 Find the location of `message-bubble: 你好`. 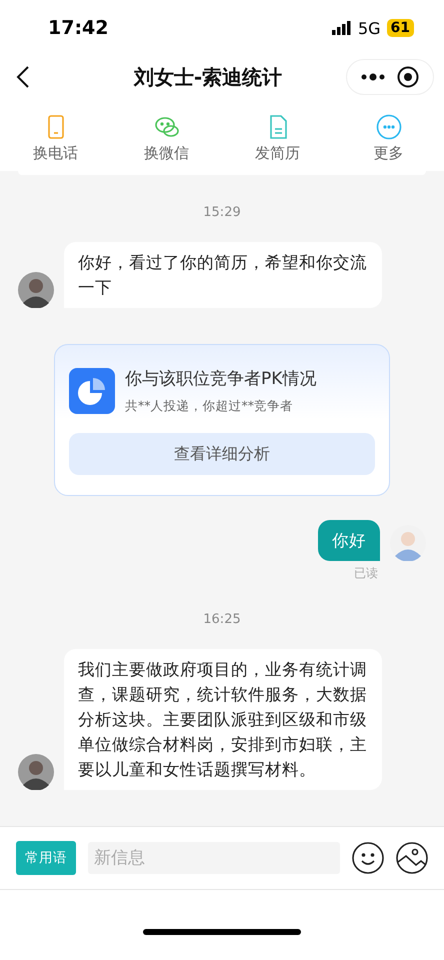

message-bubble: 你好 is located at coordinates (349, 540).